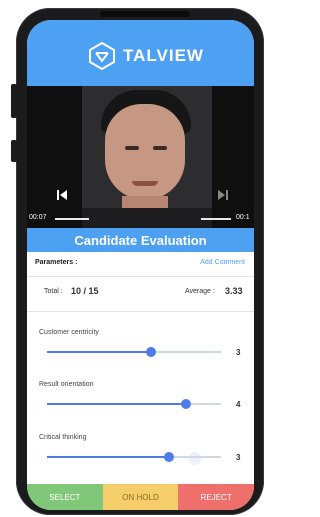 The height and width of the screenshot is (517, 320). Describe the element at coordinates (66, 384) in the screenshot. I see `param-name: Result orientation` at that location.